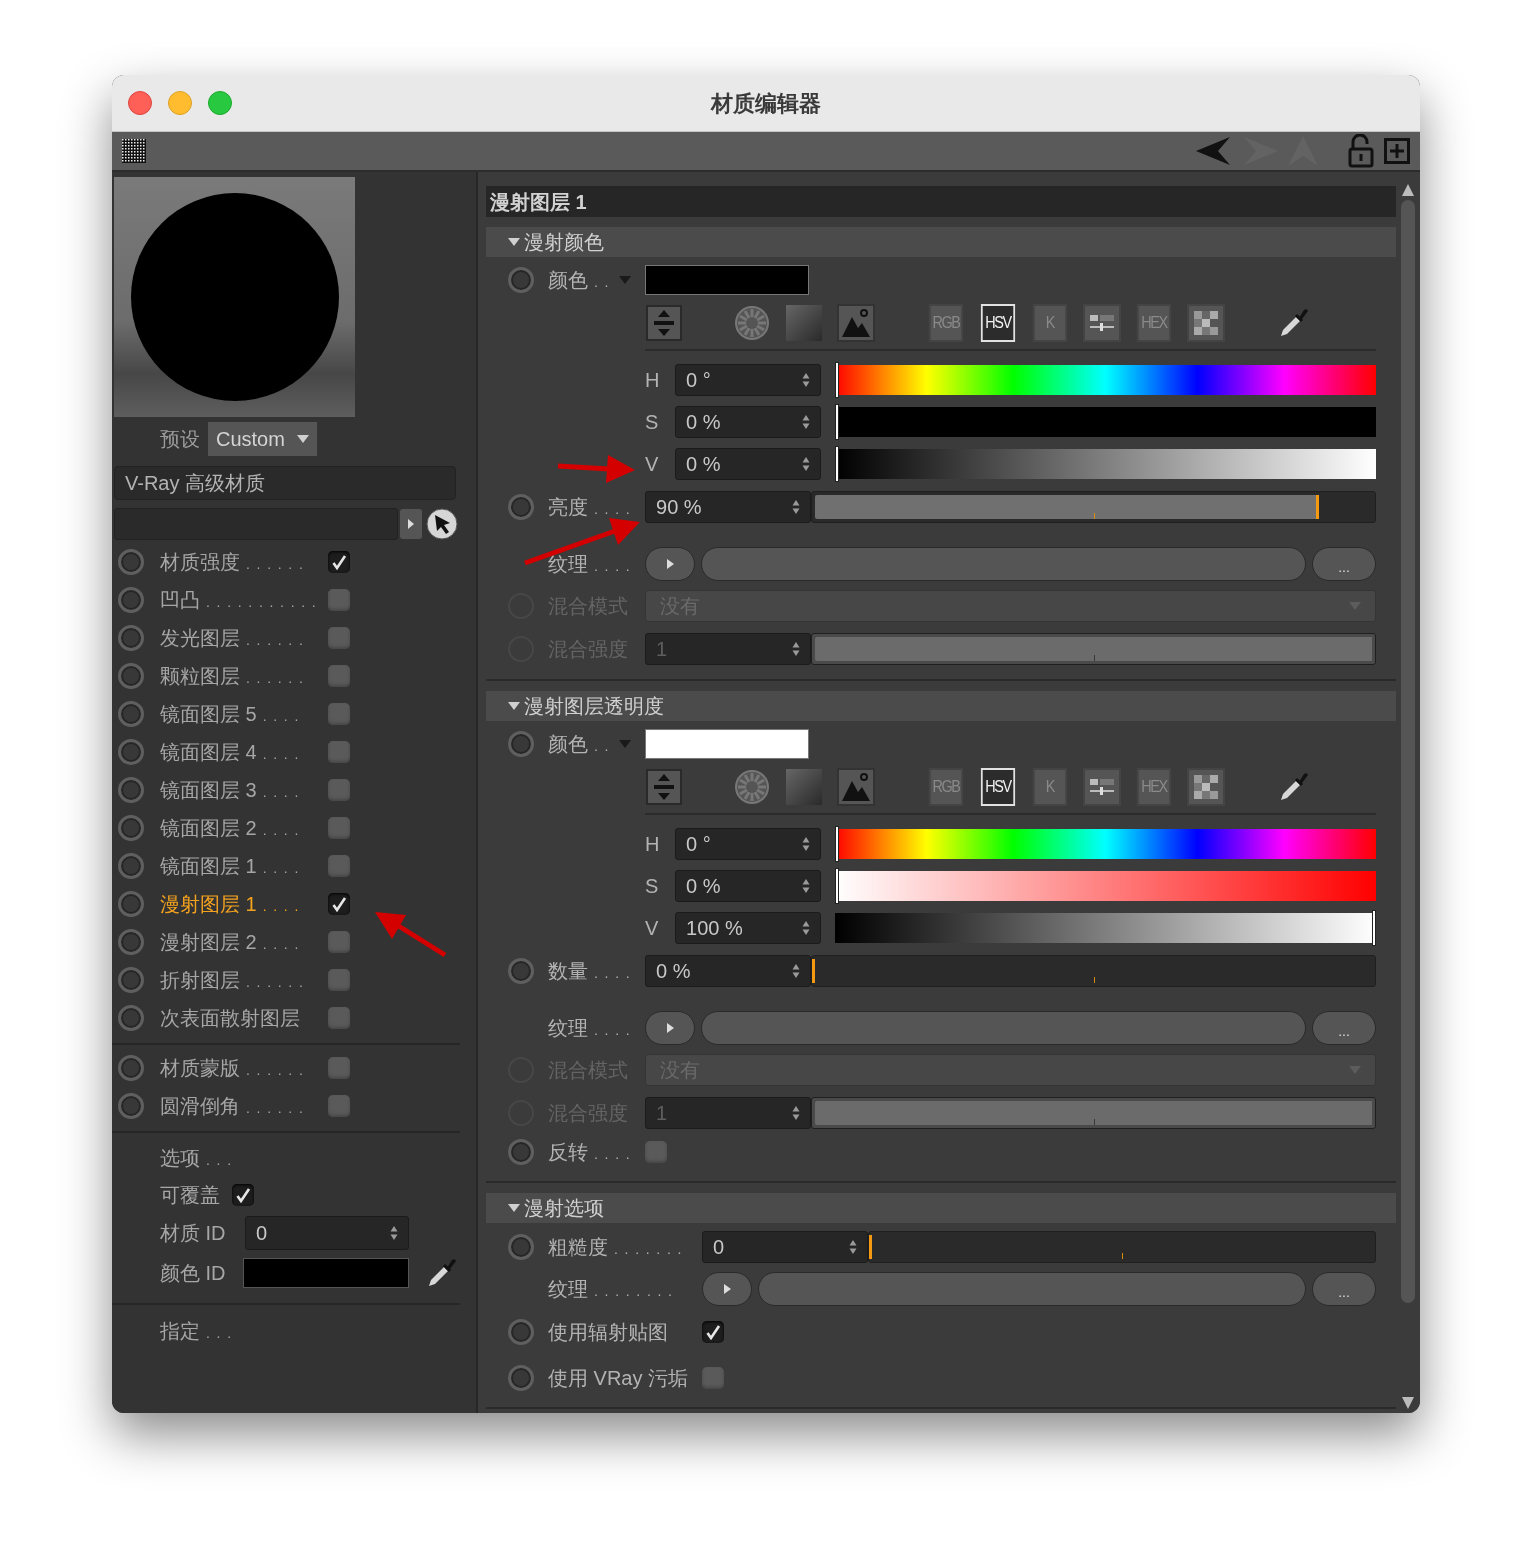 Image resolution: width=1532 pixels, height=1562 pixels. I want to click on color-mode-tab: HSV, so click(998, 787).